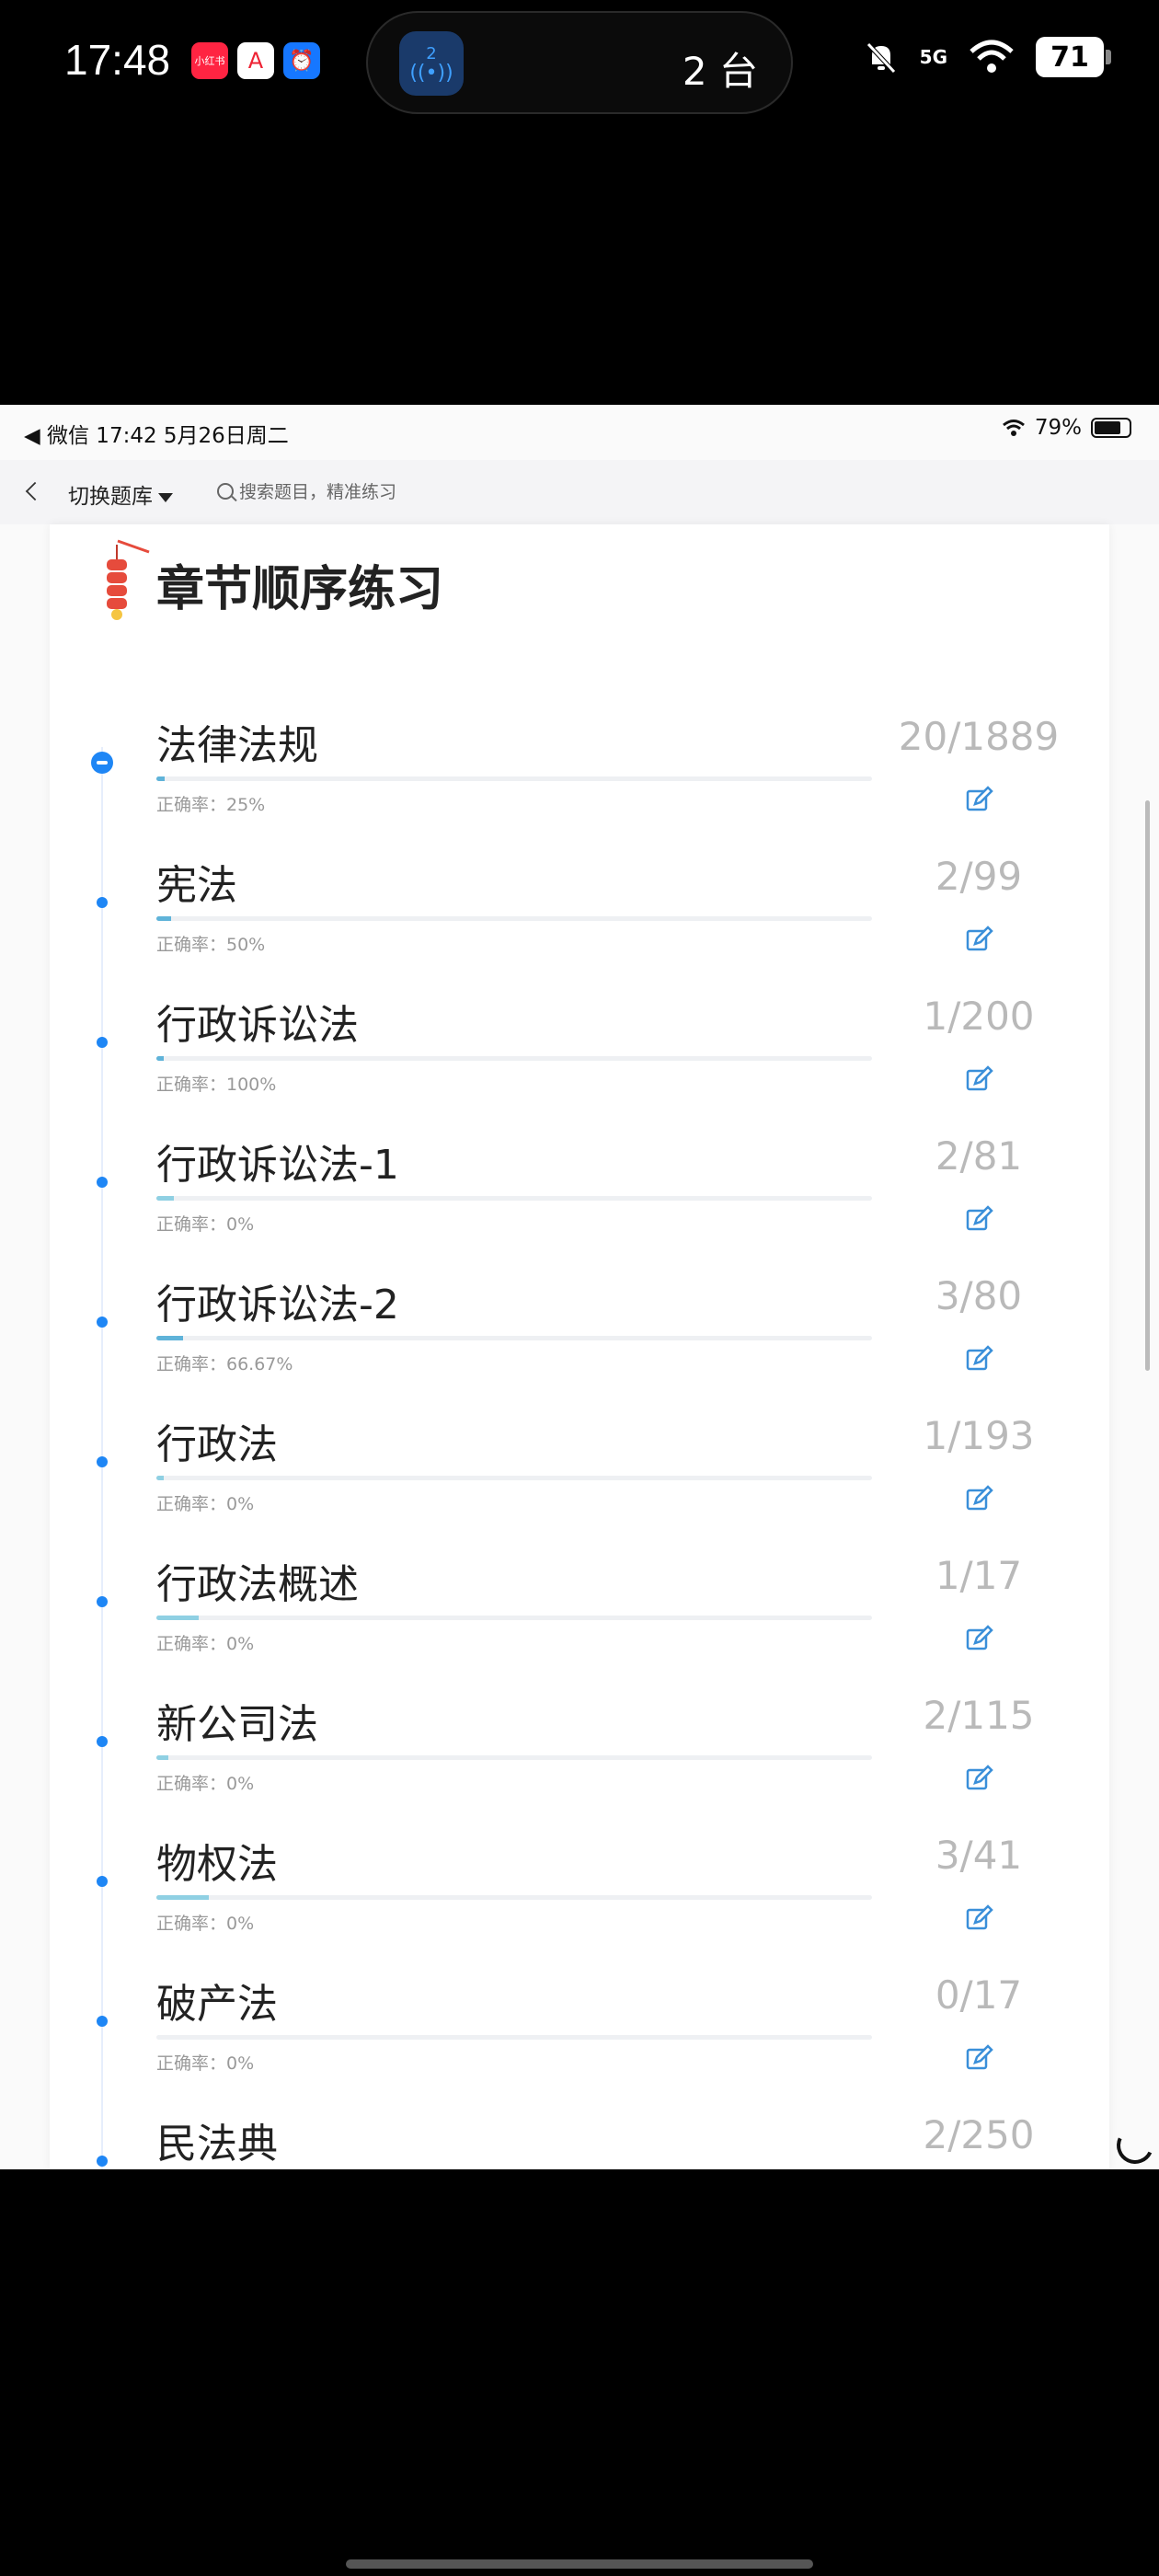 Image resolution: width=1159 pixels, height=2576 pixels. I want to click on home-indicator, so click(579, 2564).